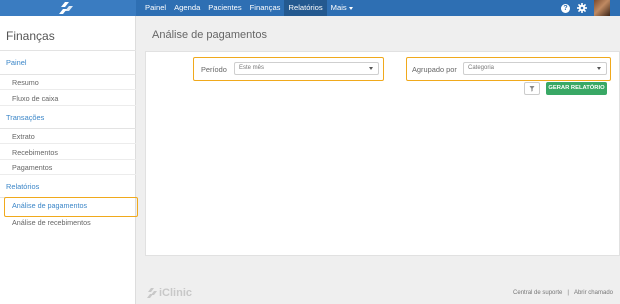  Describe the element at coordinates (590, 8) in the screenshot. I see `top-icons: ?` at that location.